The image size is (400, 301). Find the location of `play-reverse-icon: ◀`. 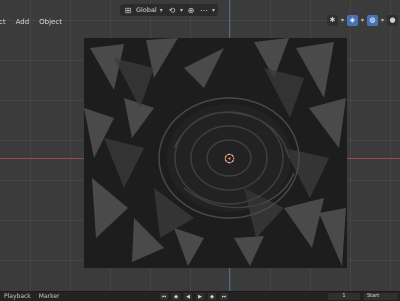

play-reverse-icon: ◀ is located at coordinates (188, 296).